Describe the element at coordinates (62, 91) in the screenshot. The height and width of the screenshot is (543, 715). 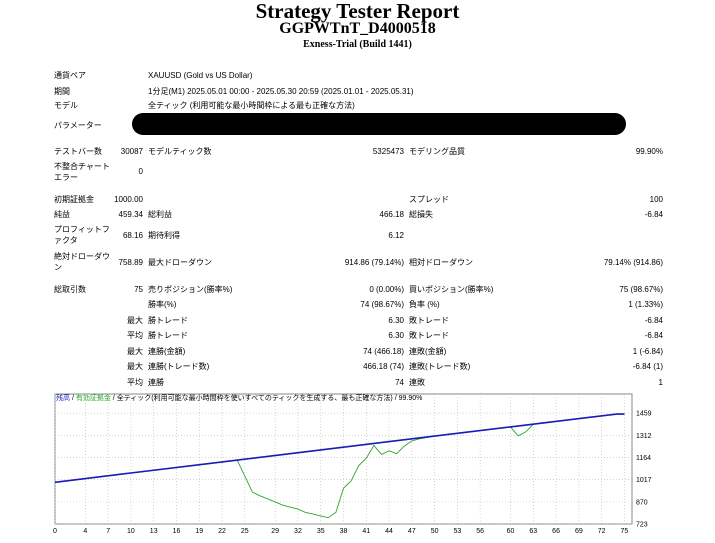
I see `period-label: 期間` at that location.